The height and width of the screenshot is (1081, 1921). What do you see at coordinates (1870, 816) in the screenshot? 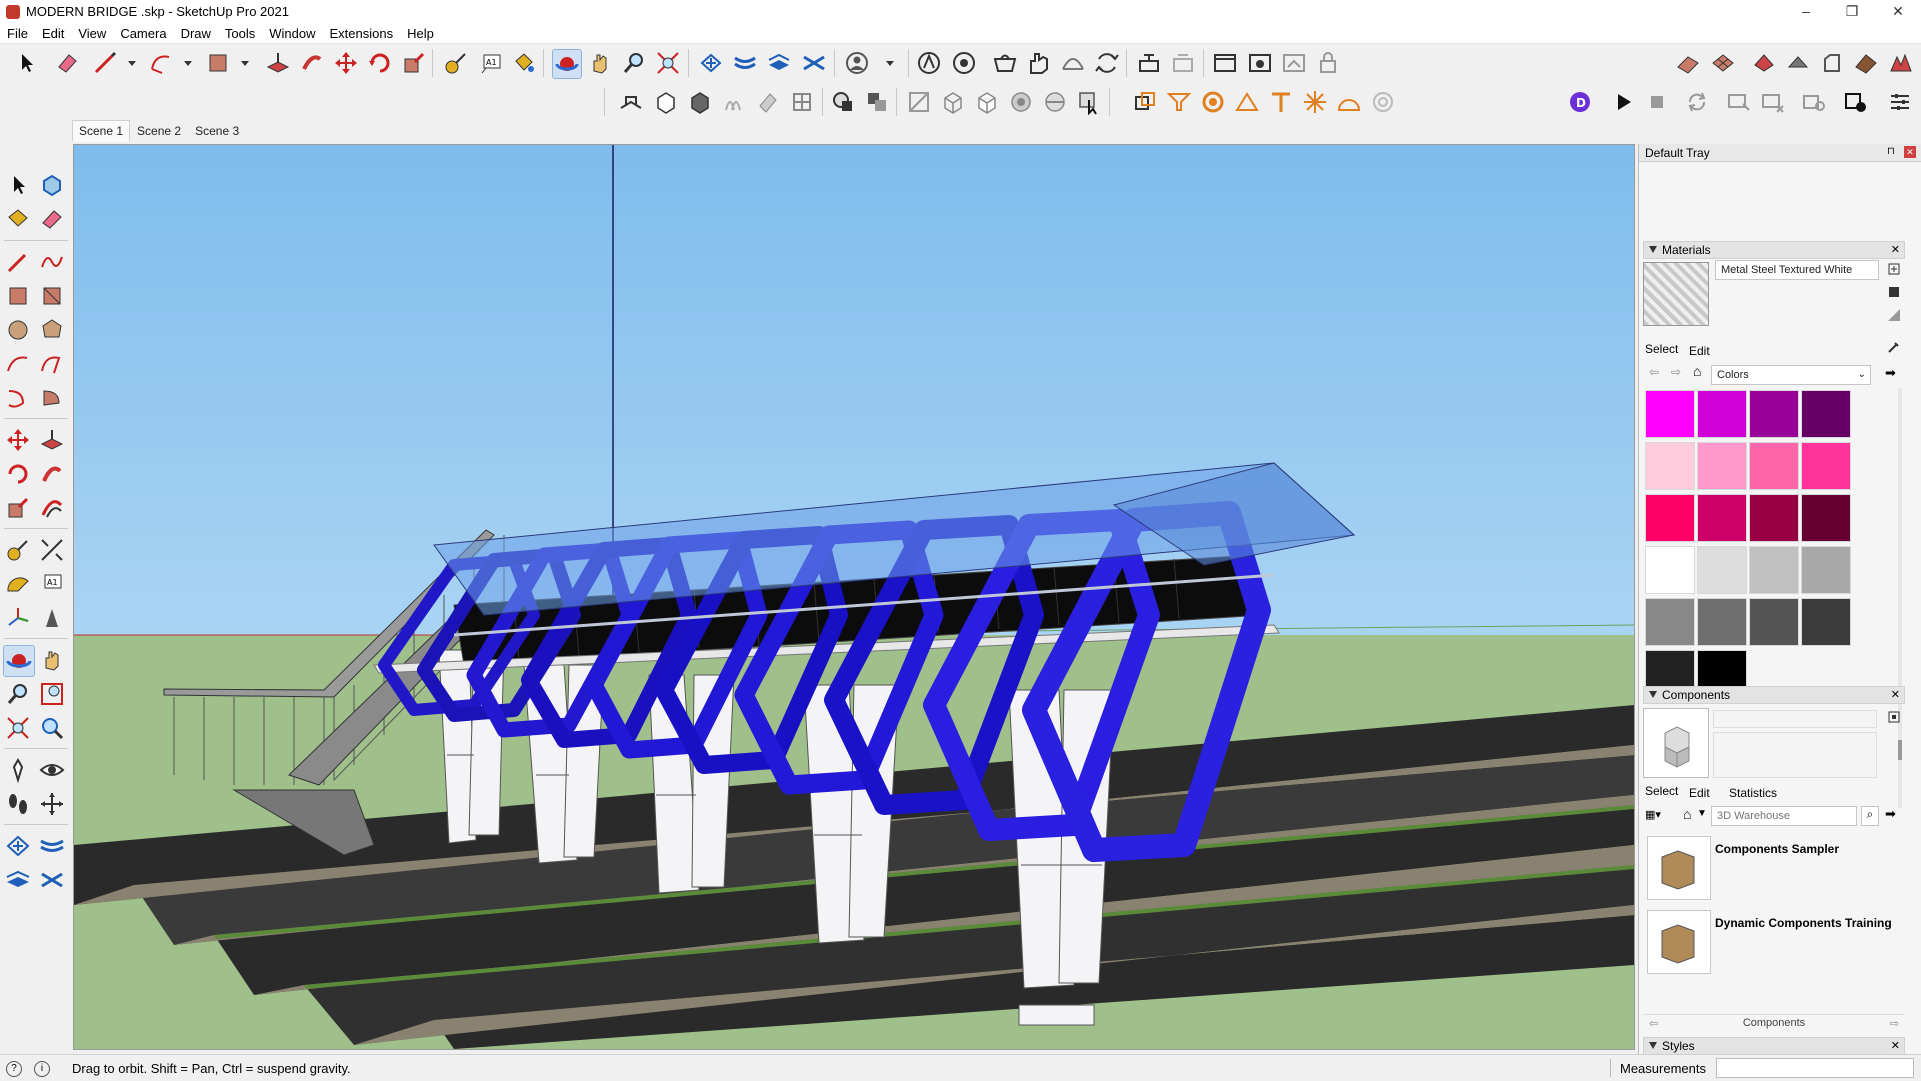
I see `search-icon: ⌕` at bounding box center [1870, 816].